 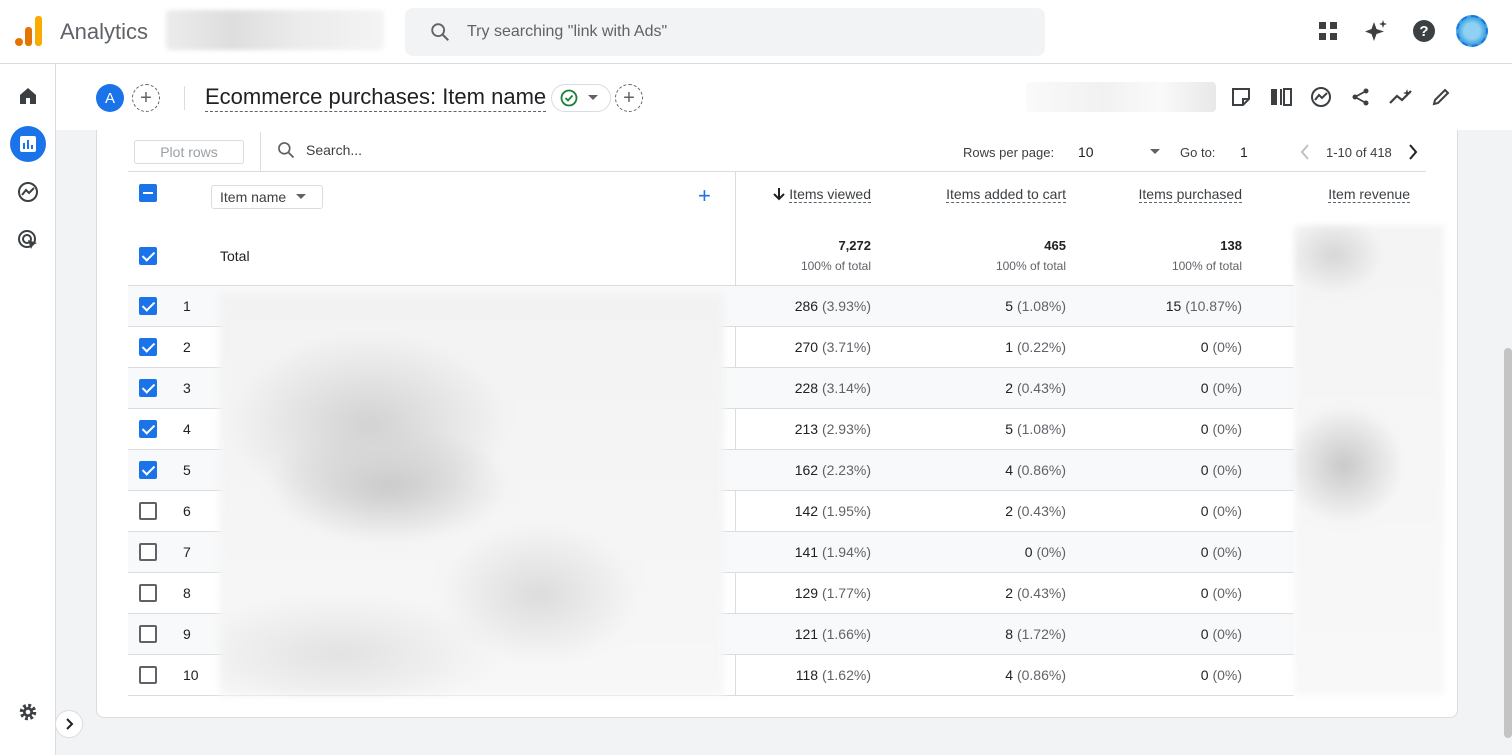 I want to click on trend-icon, so click(x=1401, y=97).